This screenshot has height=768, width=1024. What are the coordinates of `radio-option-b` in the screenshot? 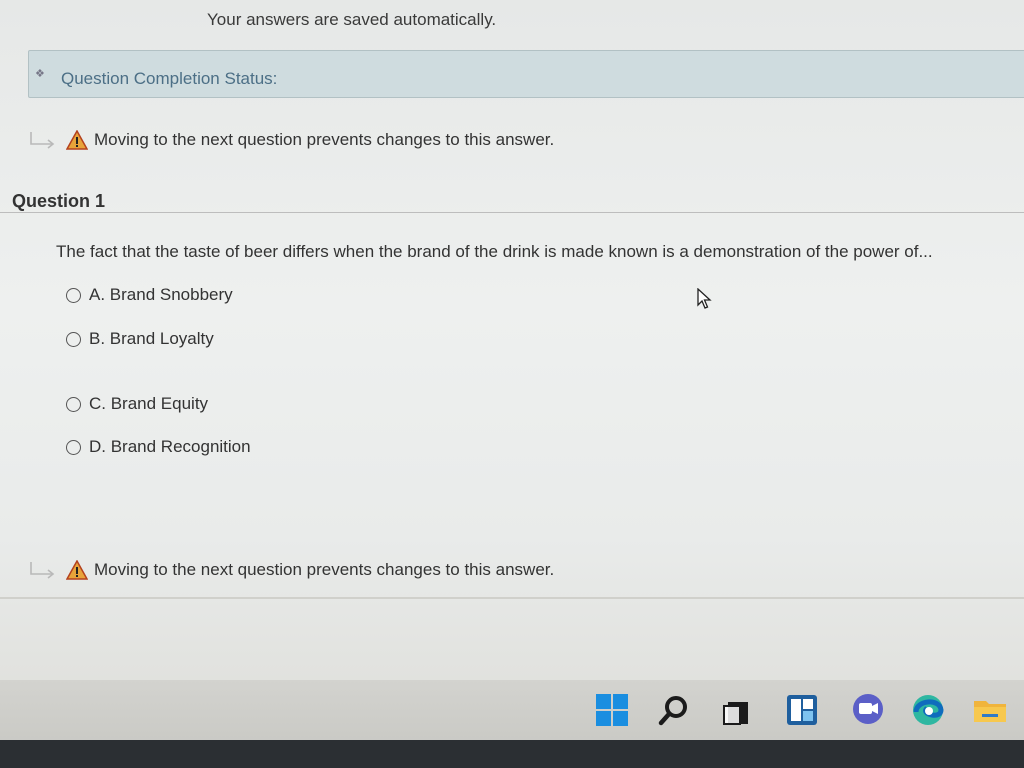 It's located at (73, 339).